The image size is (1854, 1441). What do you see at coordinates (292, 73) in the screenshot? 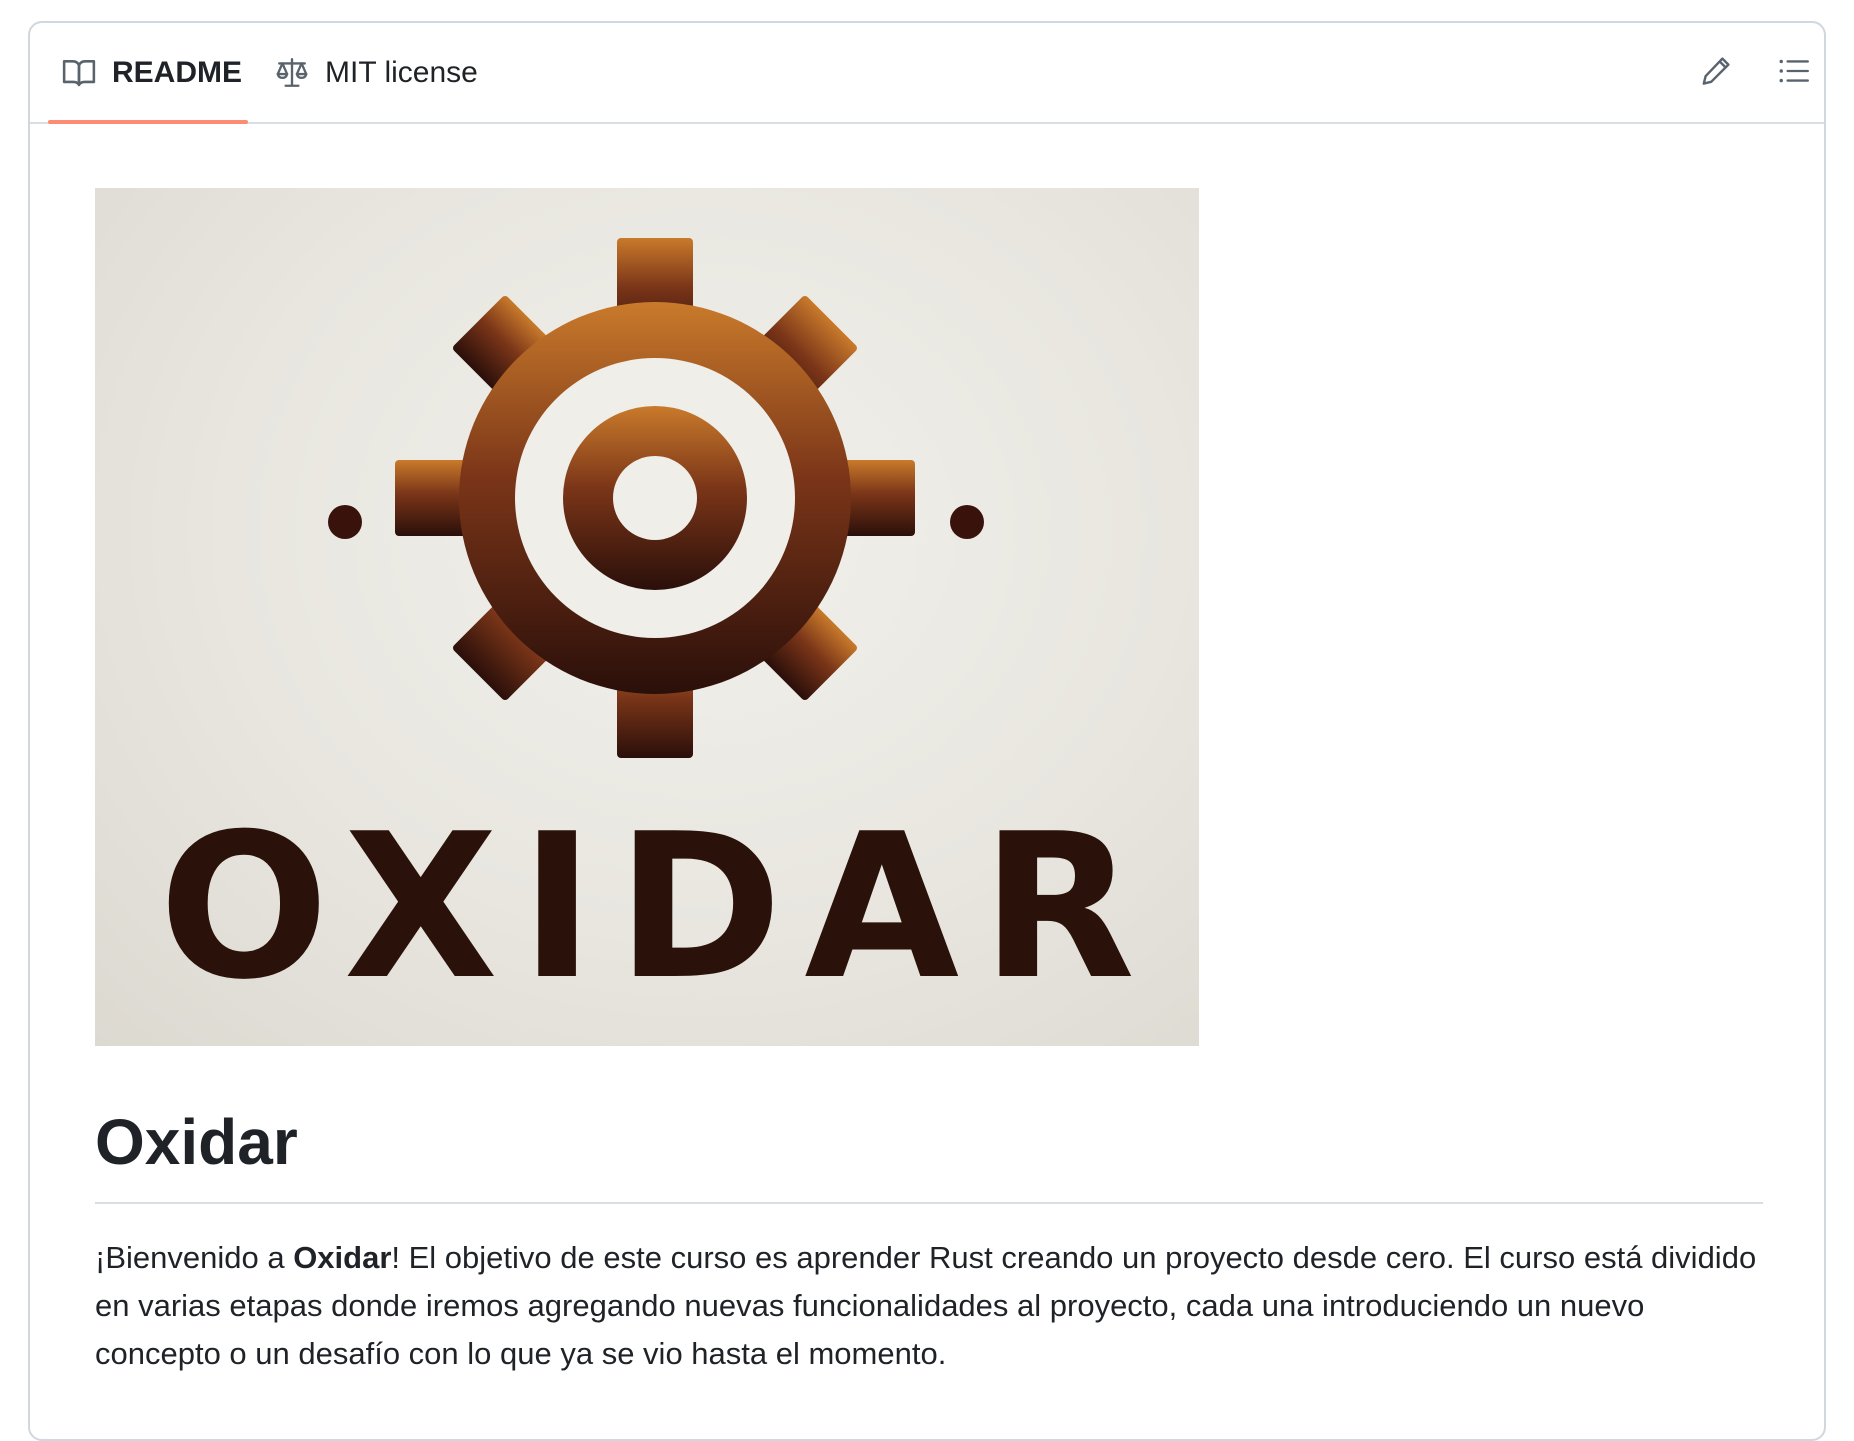
I see `law-scale-icon` at bounding box center [292, 73].